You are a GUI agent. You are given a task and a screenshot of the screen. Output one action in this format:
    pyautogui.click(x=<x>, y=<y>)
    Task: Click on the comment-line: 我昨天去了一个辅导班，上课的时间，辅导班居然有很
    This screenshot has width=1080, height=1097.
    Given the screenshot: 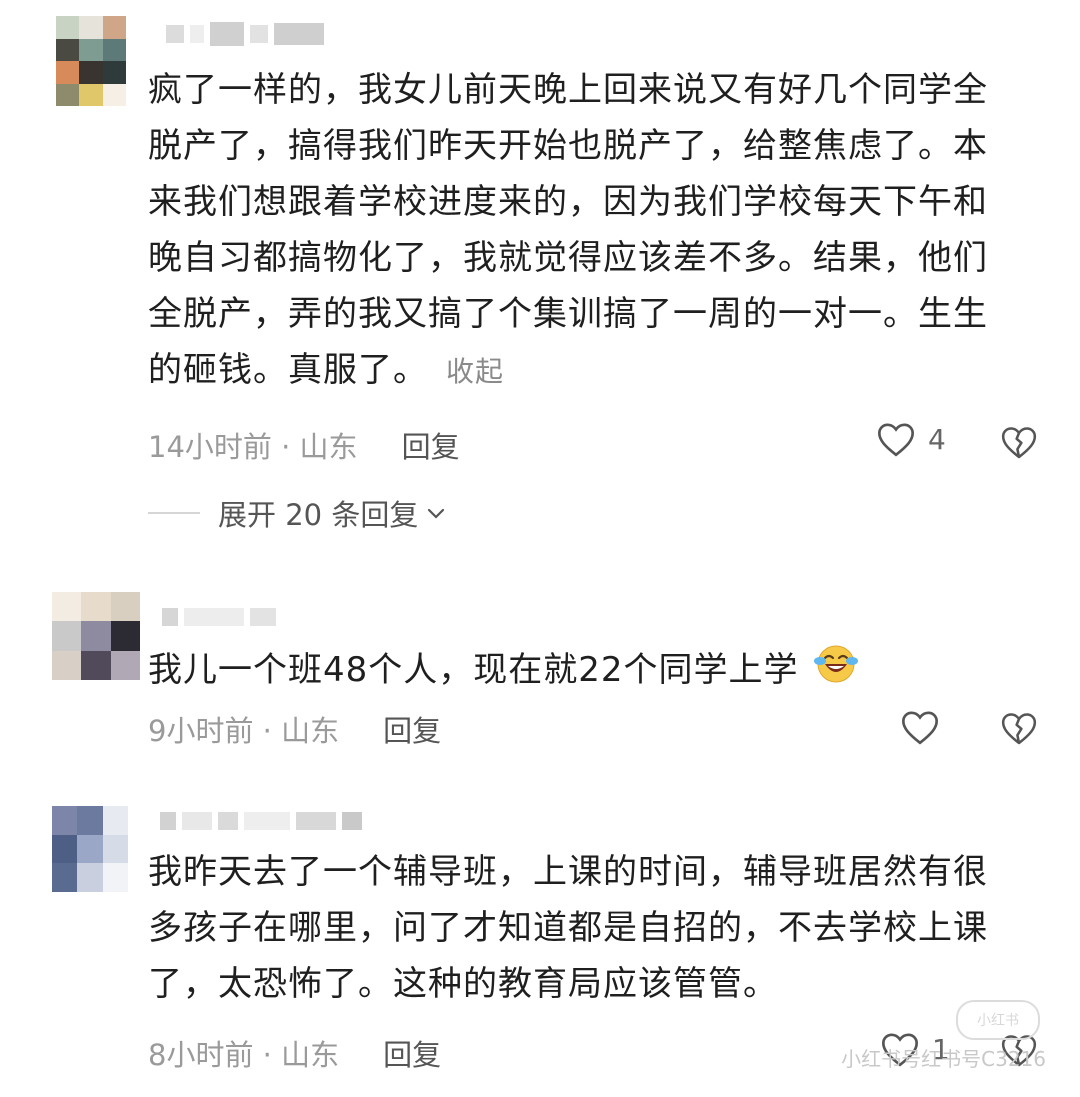 What is the action you would take?
    pyautogui.click(x=568, y=872)
    